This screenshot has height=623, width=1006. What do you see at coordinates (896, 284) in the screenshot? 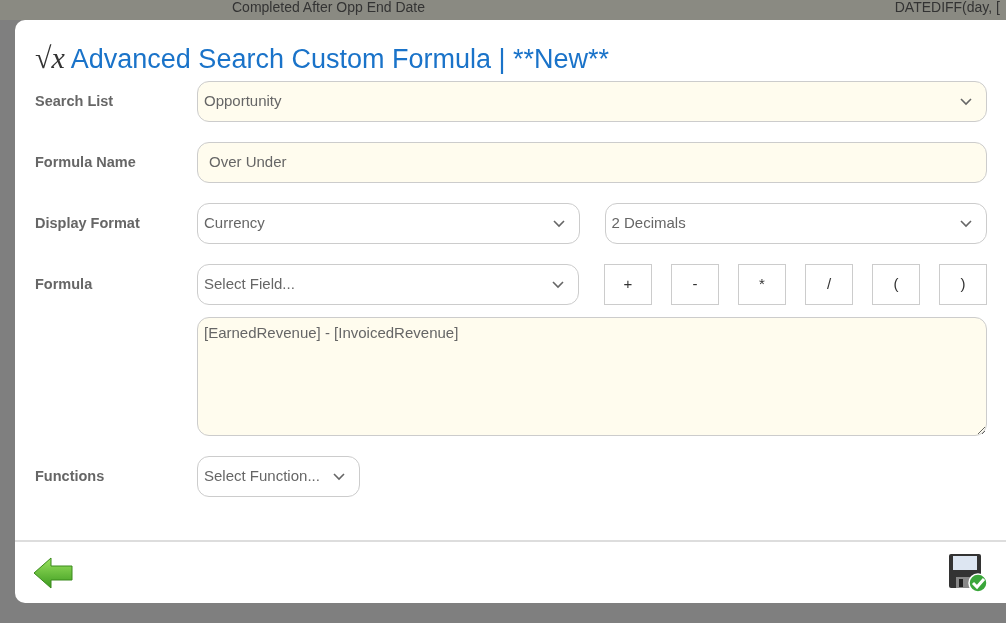
I see `operator-button: (` at bounding box center [896, 284].